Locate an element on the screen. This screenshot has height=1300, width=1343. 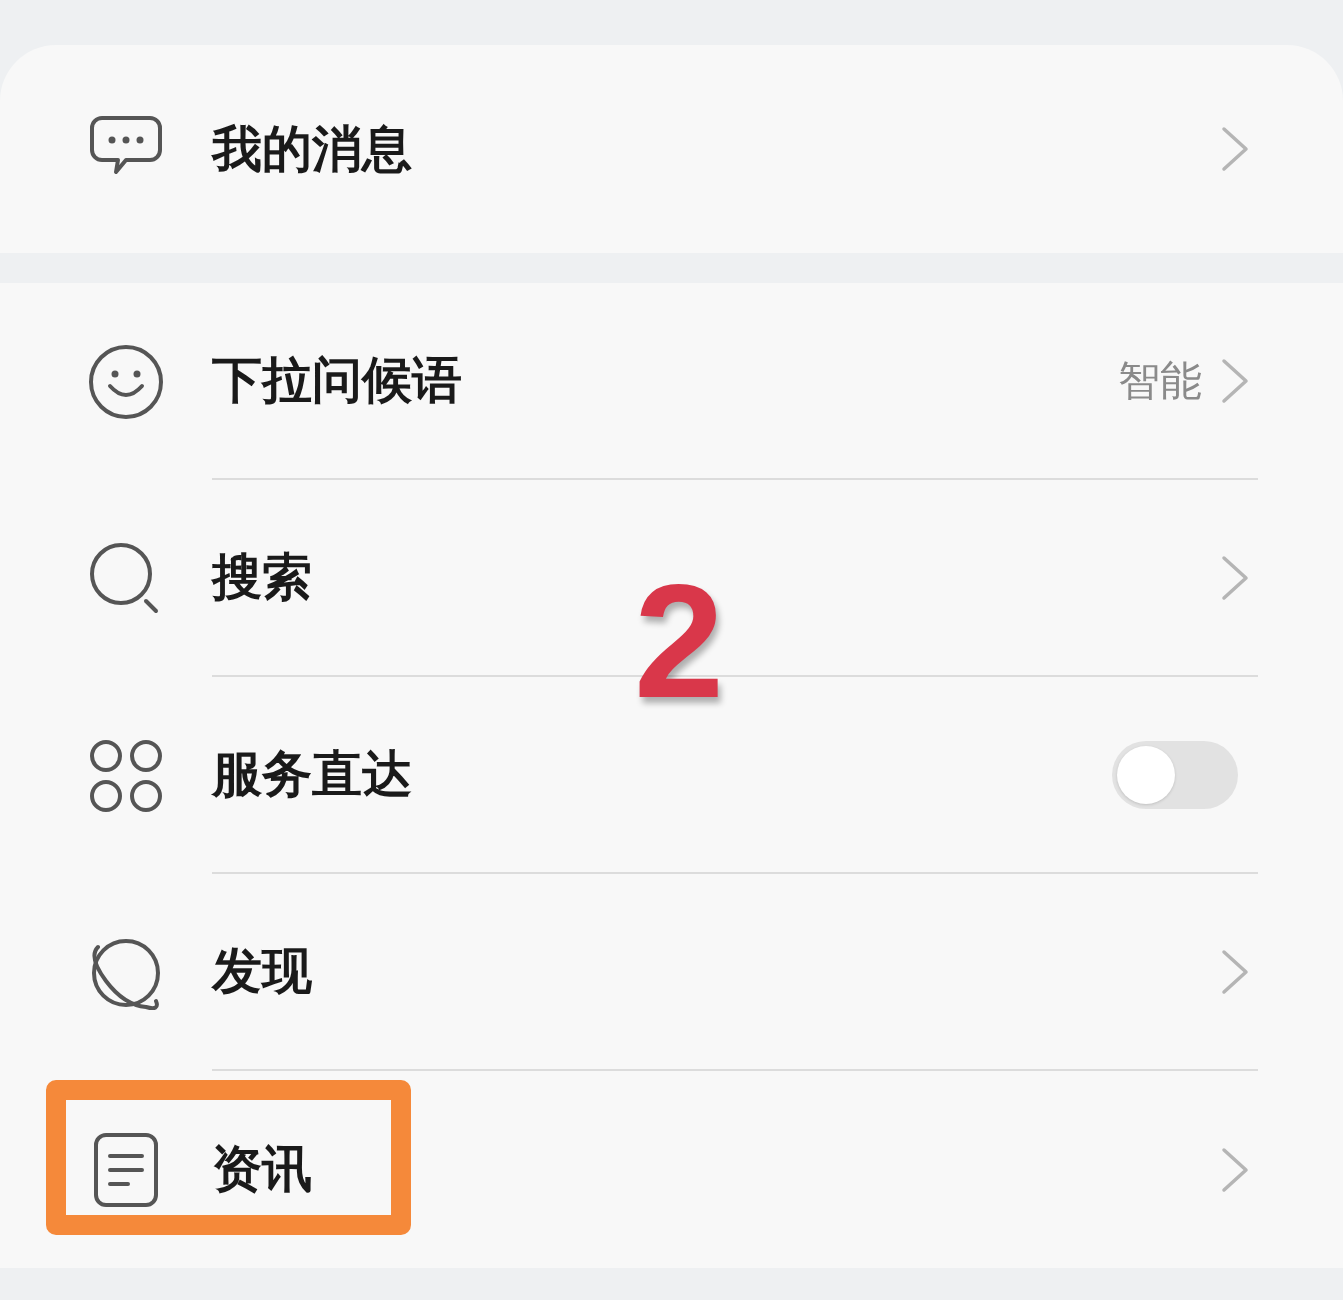
row-label: 服务直达 is located at coordinates (312, 774).